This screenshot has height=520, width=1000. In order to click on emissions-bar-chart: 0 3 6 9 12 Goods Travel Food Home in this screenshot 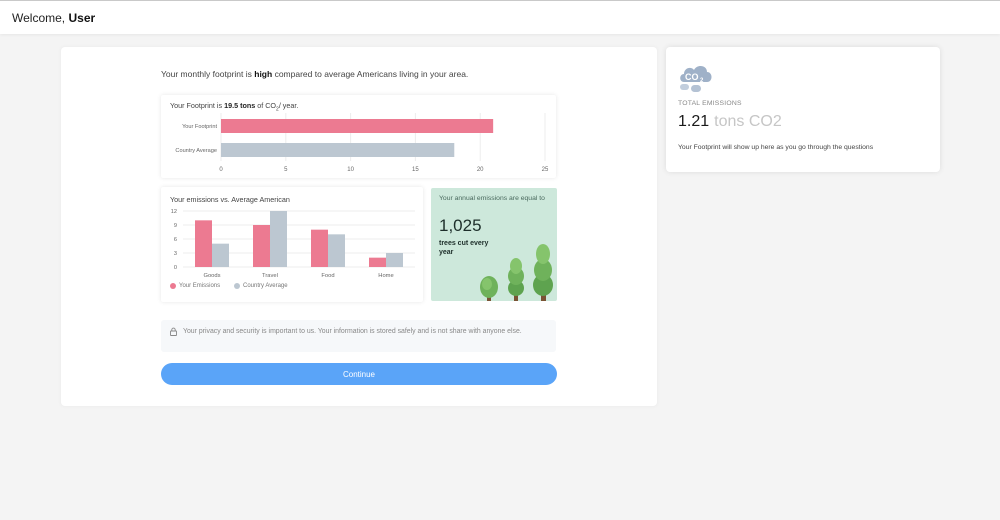, I will do `click(293, 244)`.